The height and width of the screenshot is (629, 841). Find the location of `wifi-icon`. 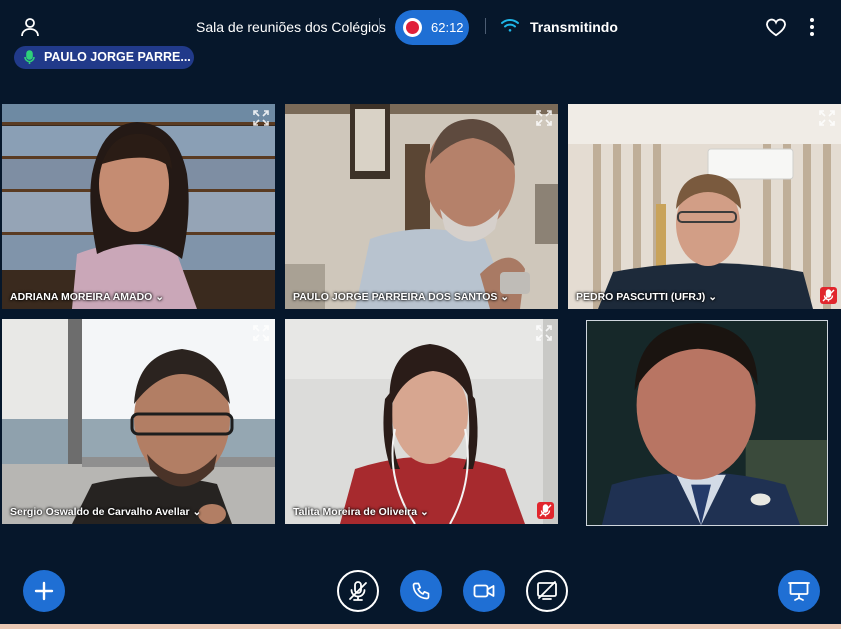

wifi-icon is located at coordinates (510, 25).